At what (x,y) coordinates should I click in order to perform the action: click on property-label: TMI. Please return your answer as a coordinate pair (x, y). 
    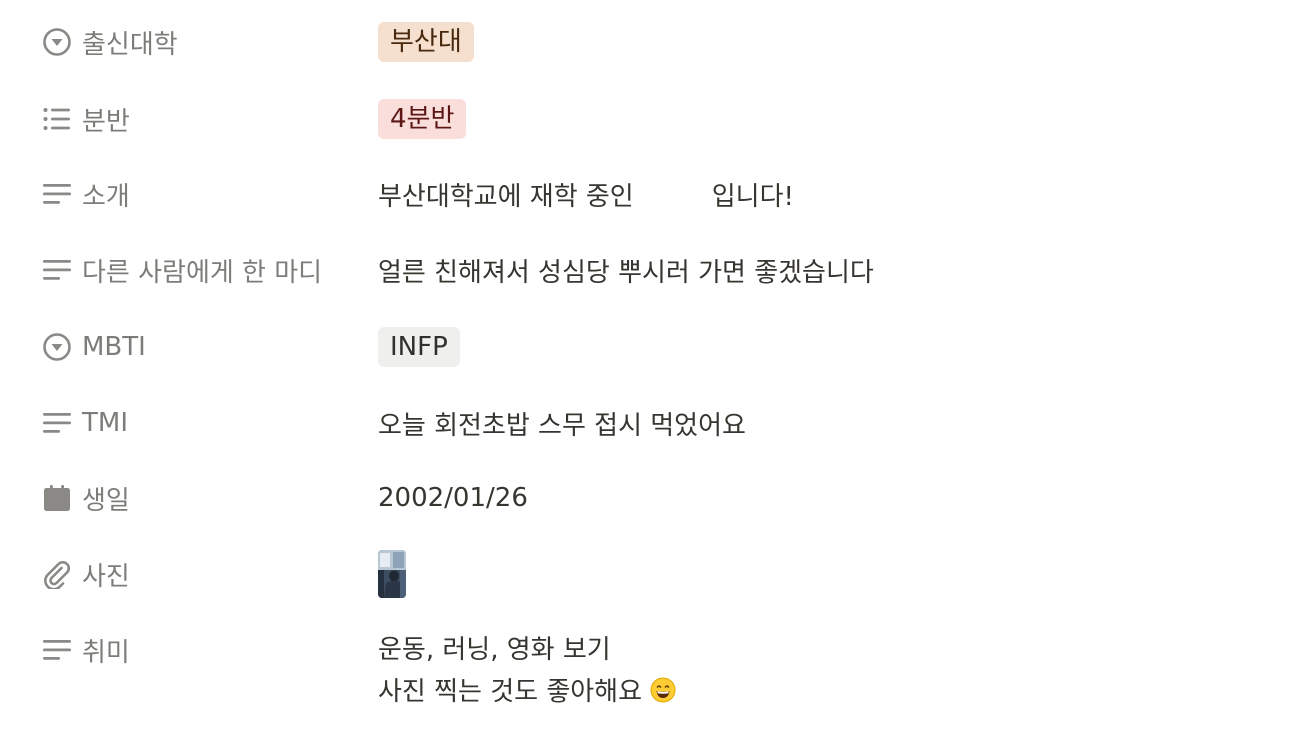
    Looking at the image, I should click on (105, 423).